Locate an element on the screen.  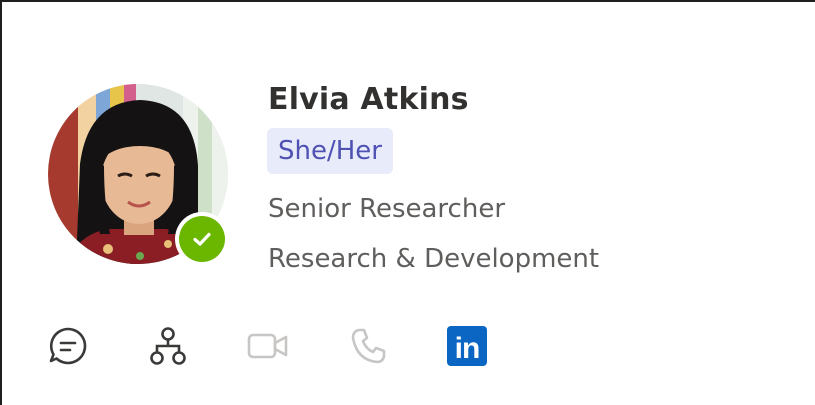
contact-name: Elvia Atkins is located at coordinates (368, 99).